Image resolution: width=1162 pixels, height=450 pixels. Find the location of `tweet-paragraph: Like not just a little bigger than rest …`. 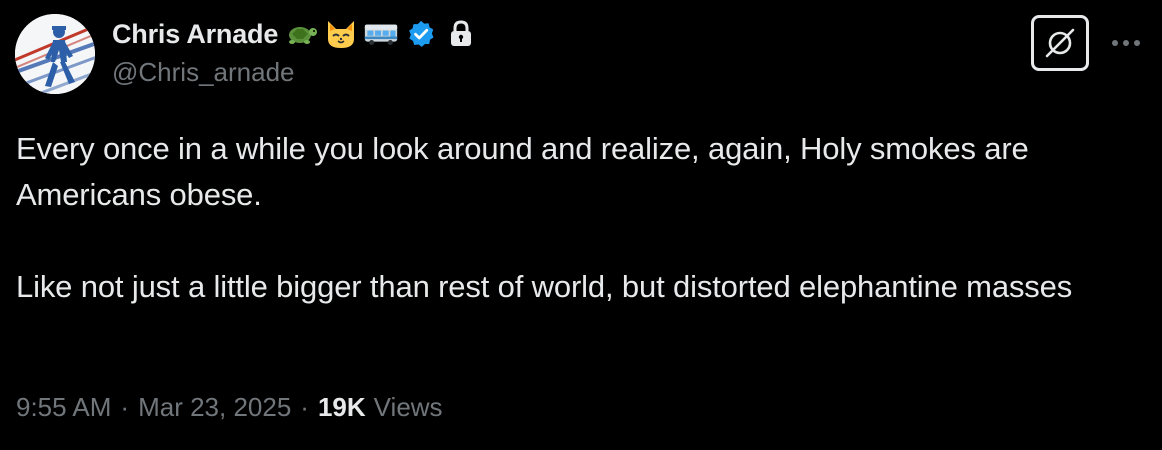

tweet-paragraph: Like not just a little bigger than rest … is located at coordinates (544, 286).